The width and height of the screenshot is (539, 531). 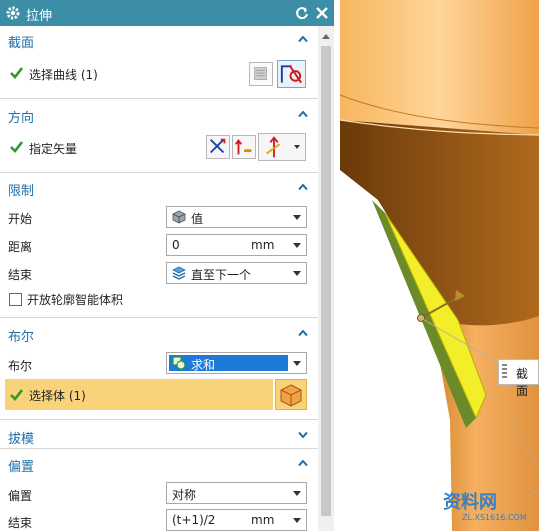 What do you see at coordinates (176, 245) in the screenshot?
I see `distance-value: 0` at bounding box center [176, 245].